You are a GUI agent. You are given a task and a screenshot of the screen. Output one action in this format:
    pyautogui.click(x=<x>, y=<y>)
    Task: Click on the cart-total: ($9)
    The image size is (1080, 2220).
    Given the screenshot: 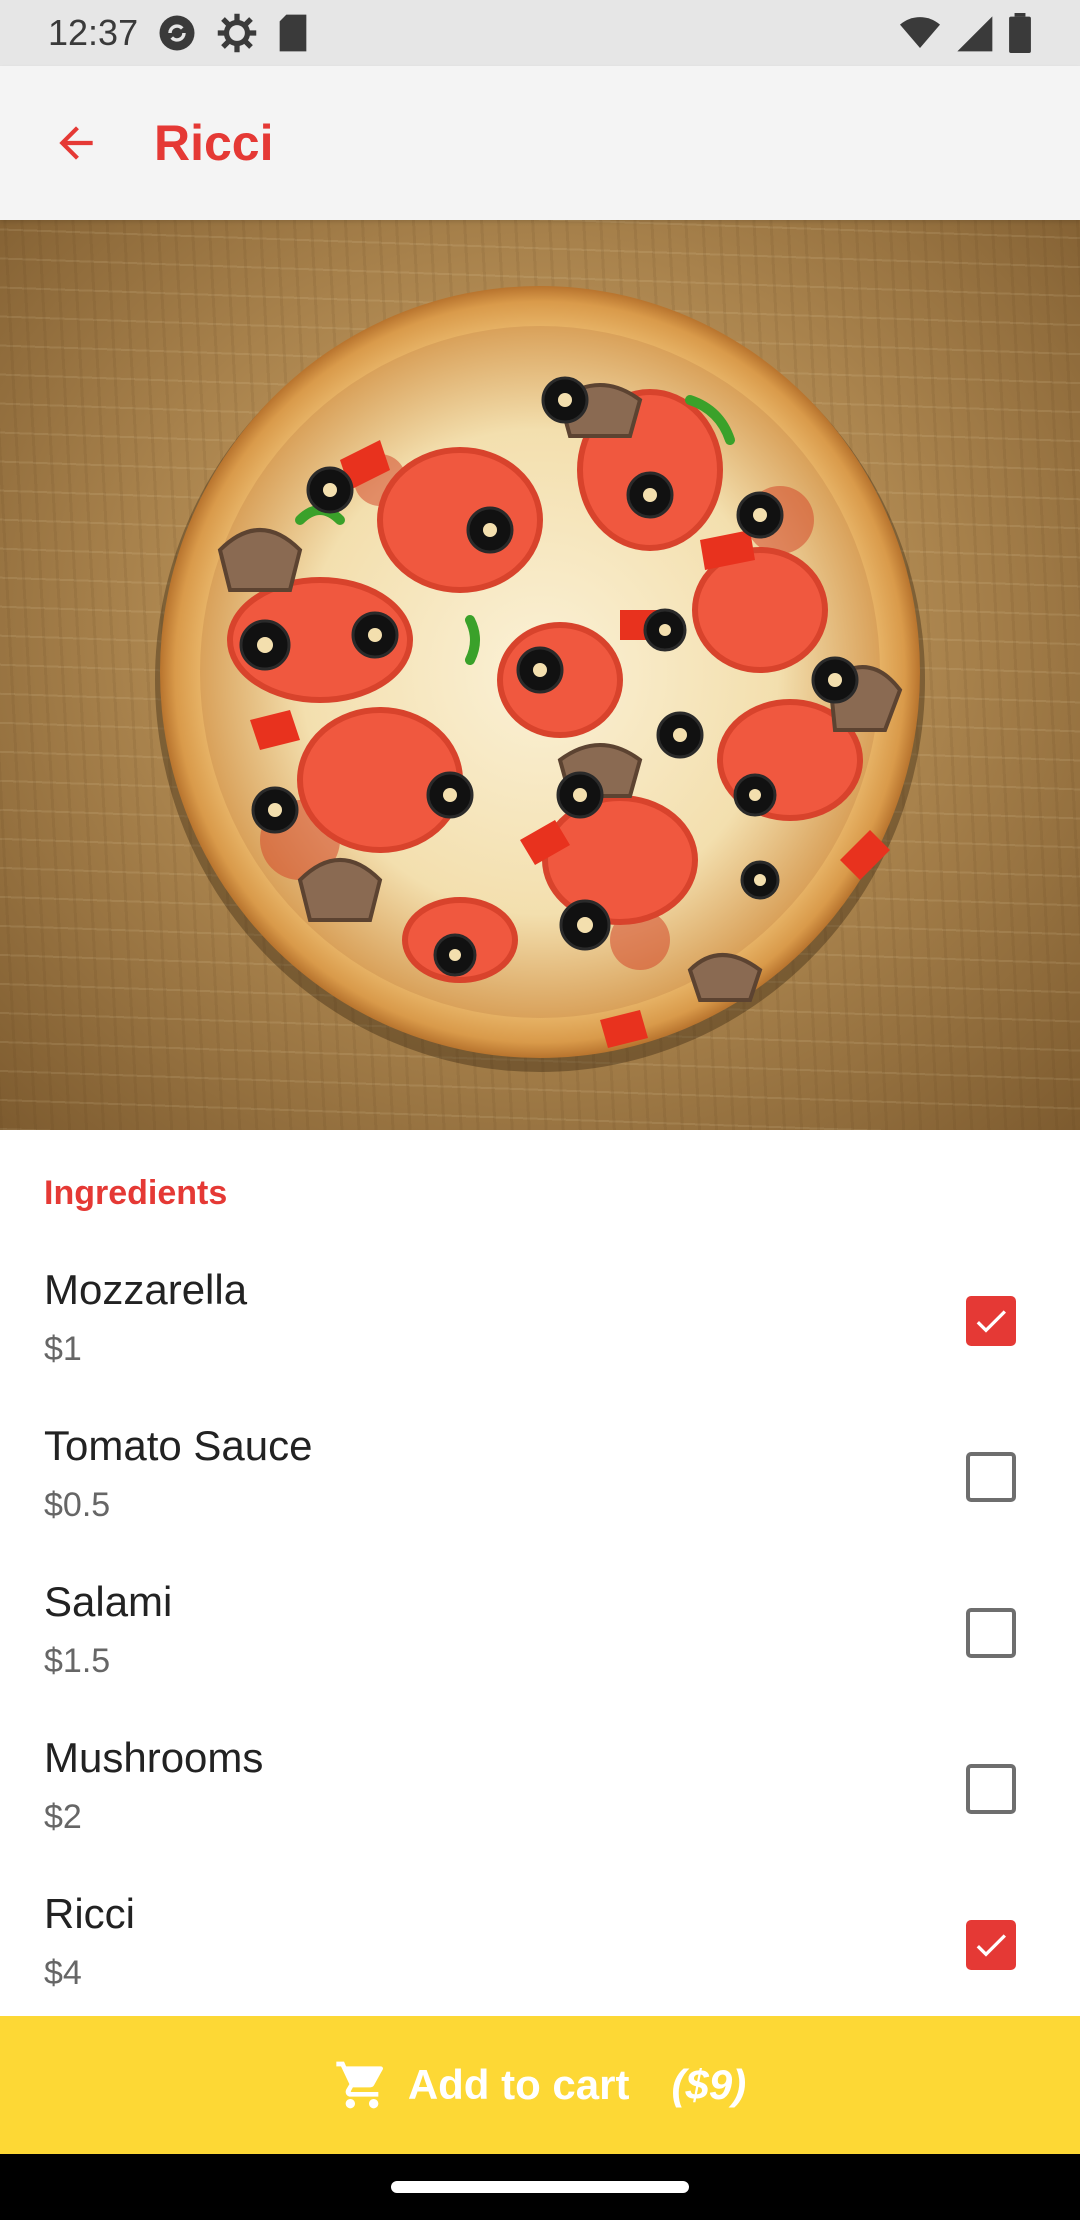 What is the action you would take?
    pyautogui.click(x=709, y=2084)
    